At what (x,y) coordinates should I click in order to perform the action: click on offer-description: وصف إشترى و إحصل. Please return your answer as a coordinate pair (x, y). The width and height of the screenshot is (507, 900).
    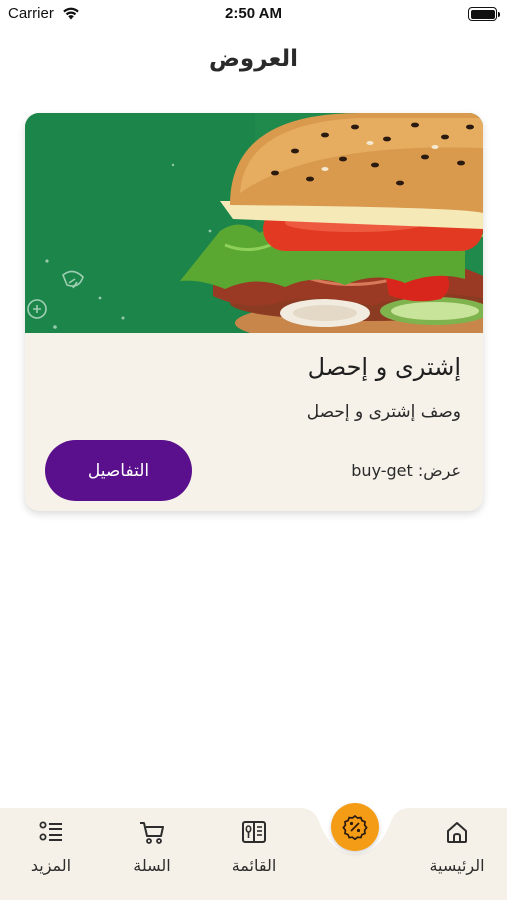
    Looking at the image, I should click on (383, 412).